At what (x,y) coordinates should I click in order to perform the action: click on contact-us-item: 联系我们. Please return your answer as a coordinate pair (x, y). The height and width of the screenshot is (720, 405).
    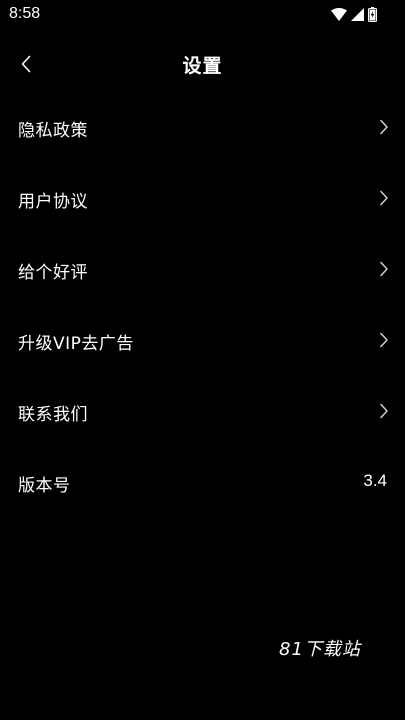
    Looking at the image, I should click on (202, 411).